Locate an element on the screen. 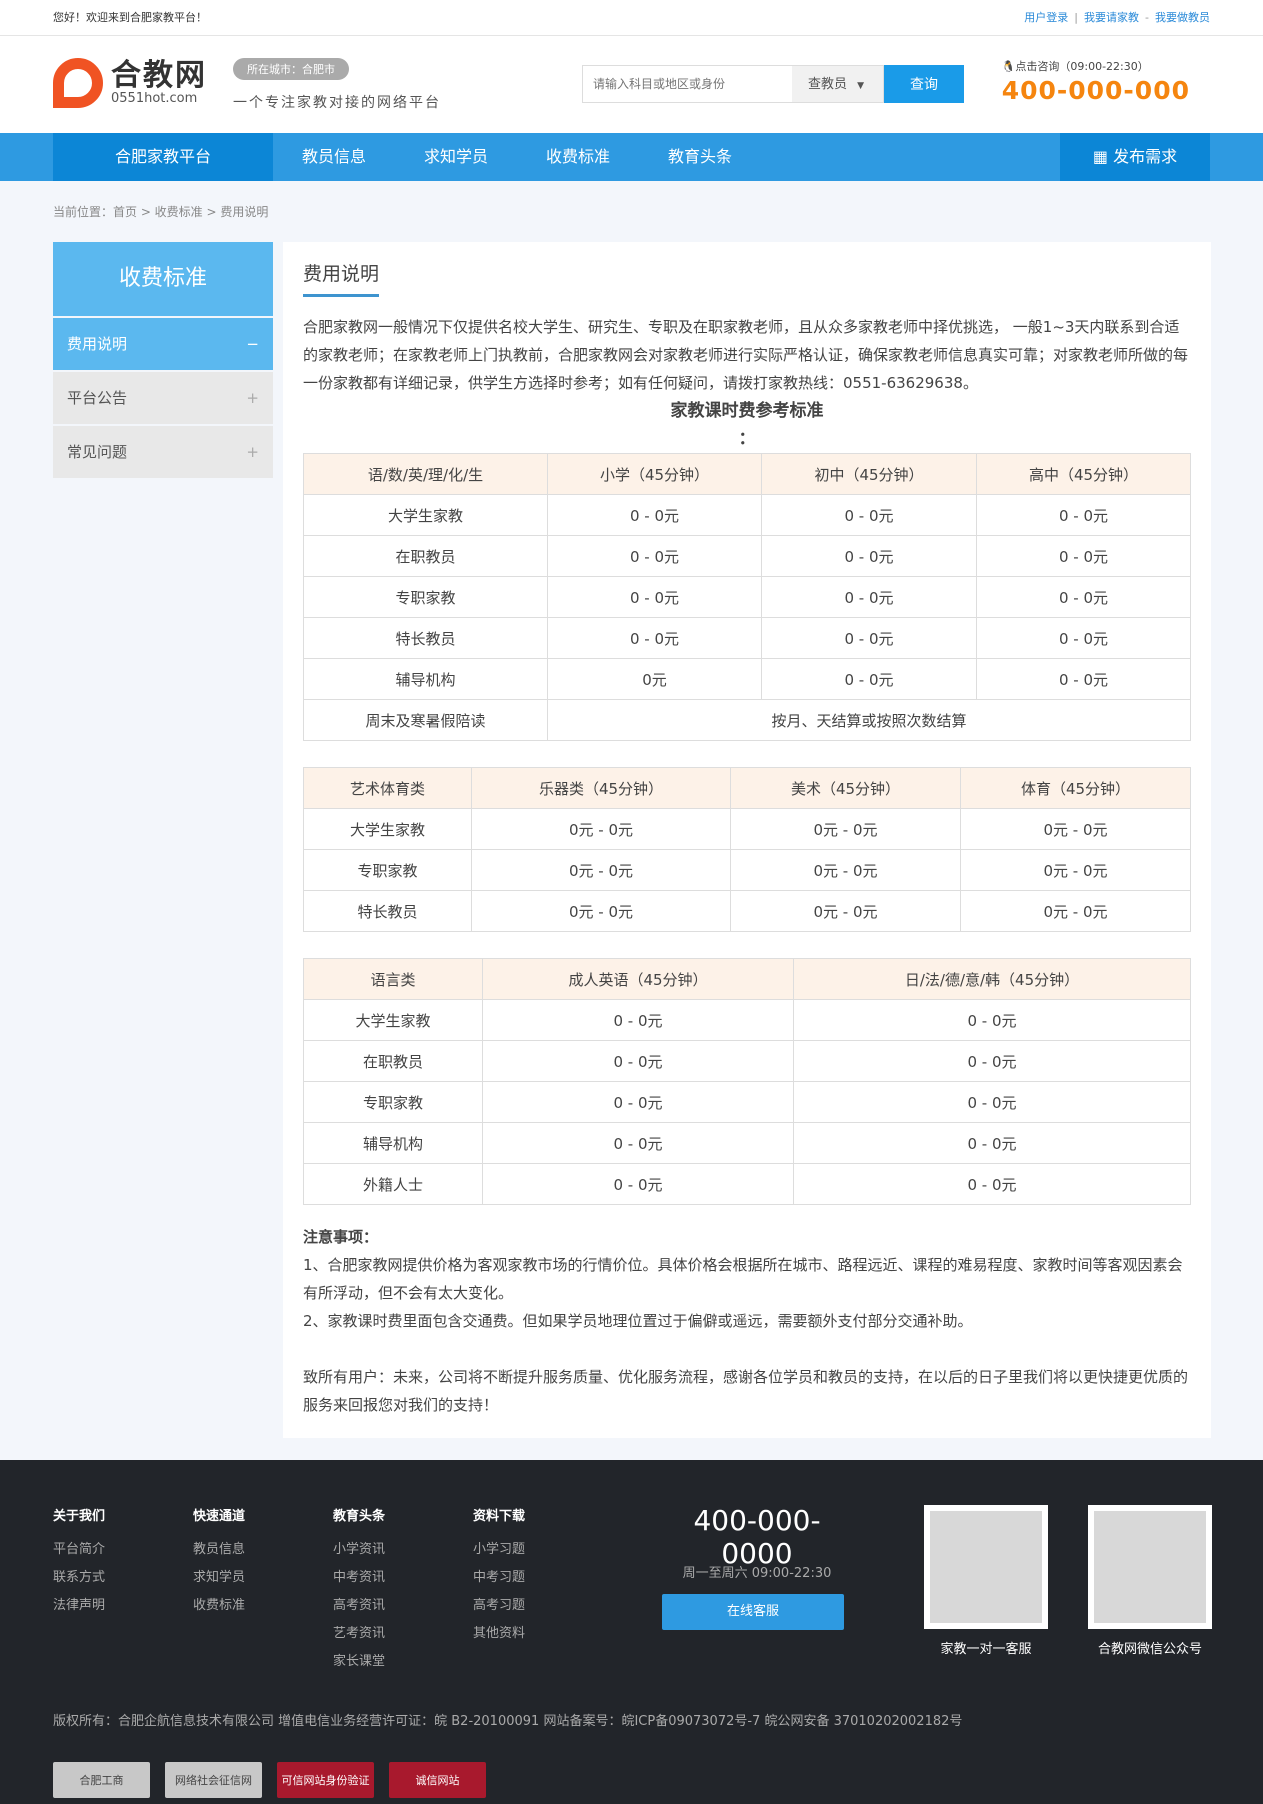 Image resolution: width=1263 pixels, height=1804 pixels. table-row: 周末及寒暑假陪读 按月、天结算或按照次数结算 is located at coordinates (747, 720).